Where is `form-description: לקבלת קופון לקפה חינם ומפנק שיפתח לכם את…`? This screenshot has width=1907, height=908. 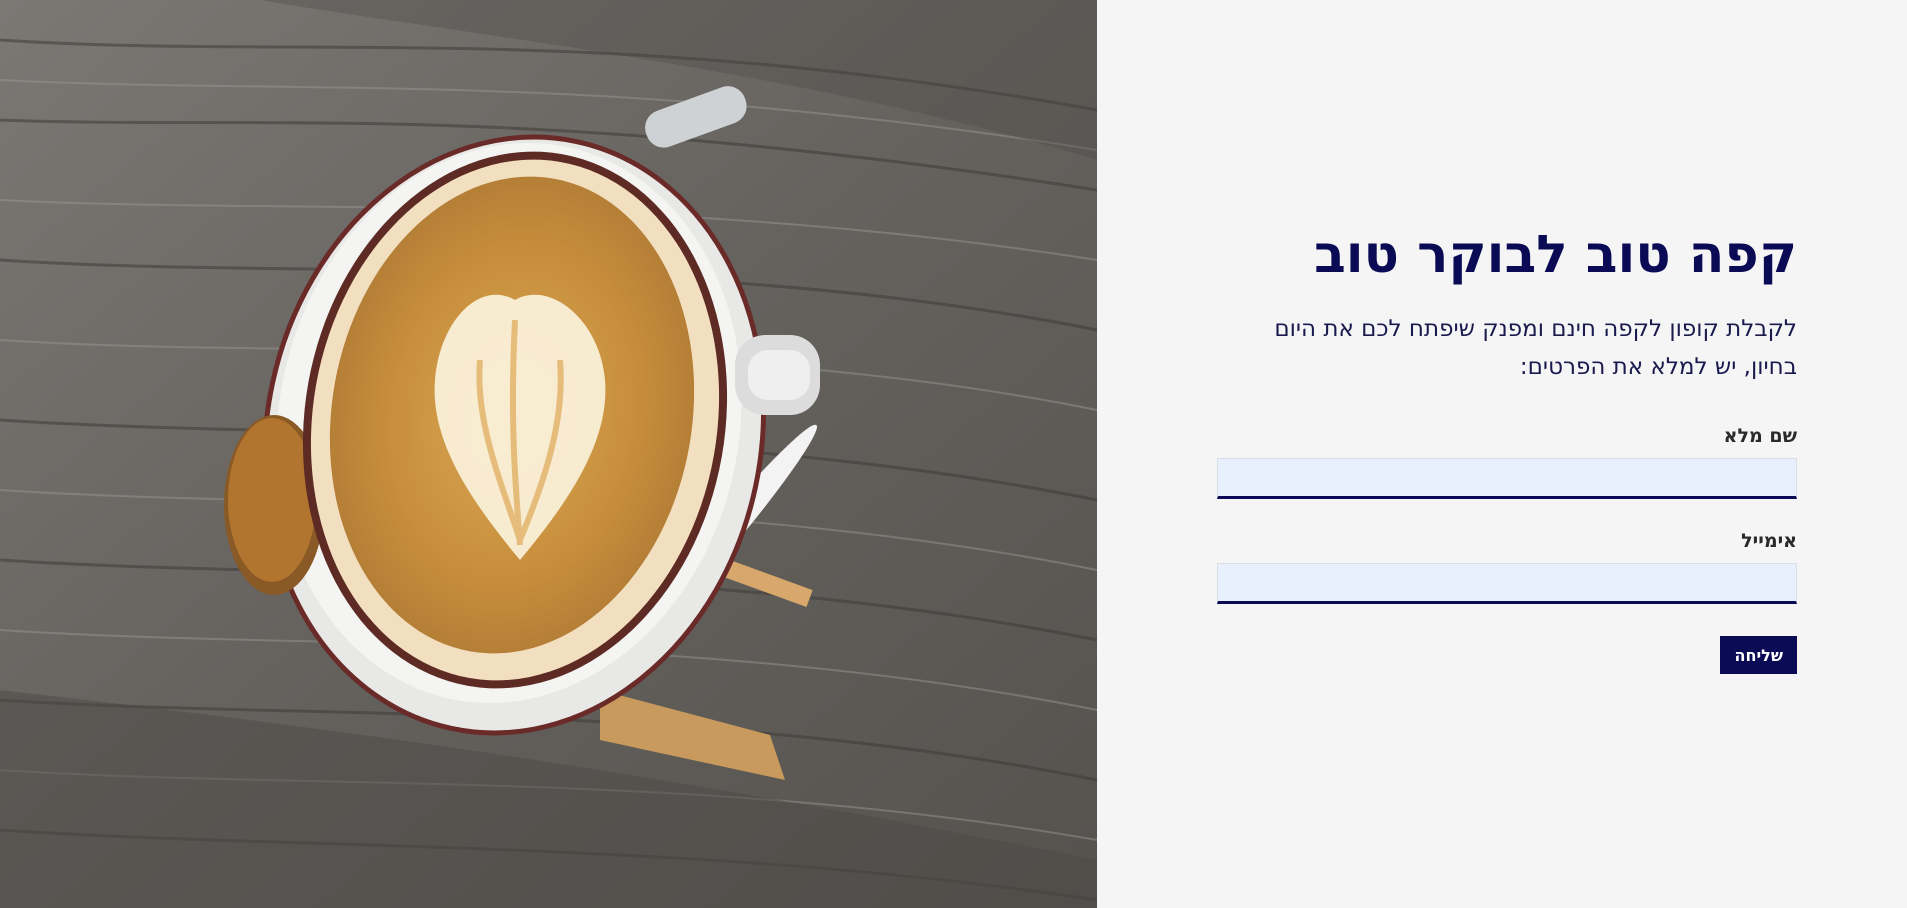
form-description: לקבלת קופון לקפה חינם ומפנק שיפתח לכם את… is located at coordinates (1535, 348).